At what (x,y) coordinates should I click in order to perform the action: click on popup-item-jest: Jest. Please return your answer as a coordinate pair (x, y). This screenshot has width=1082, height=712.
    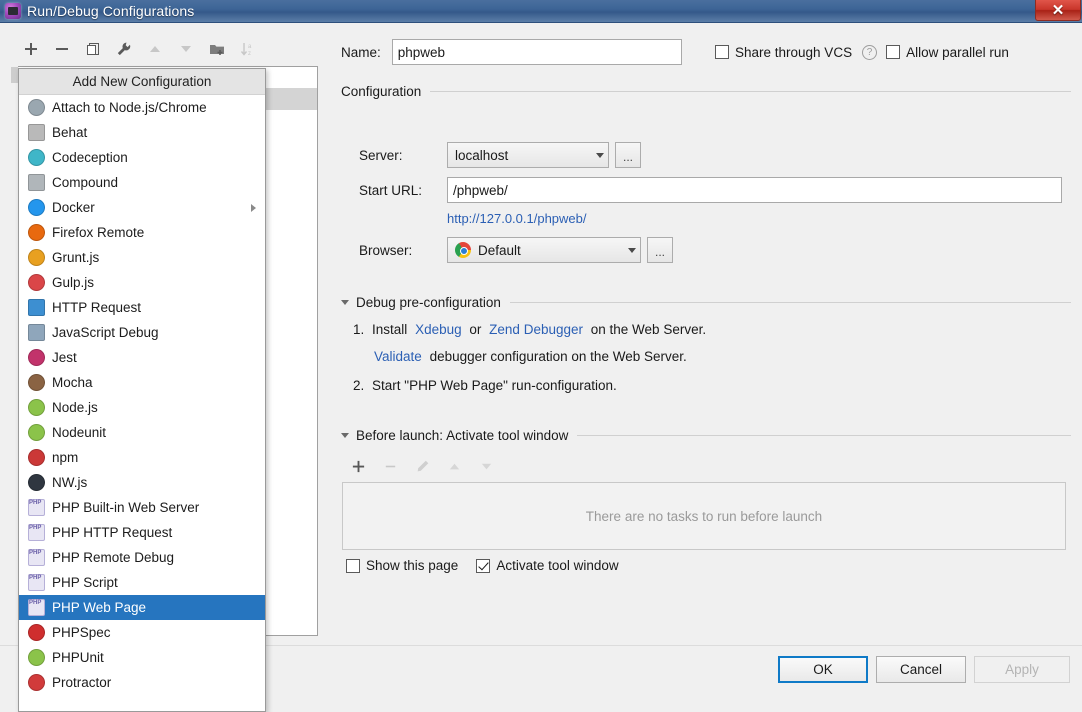
    Looking at the image, I should click on (142, 357).